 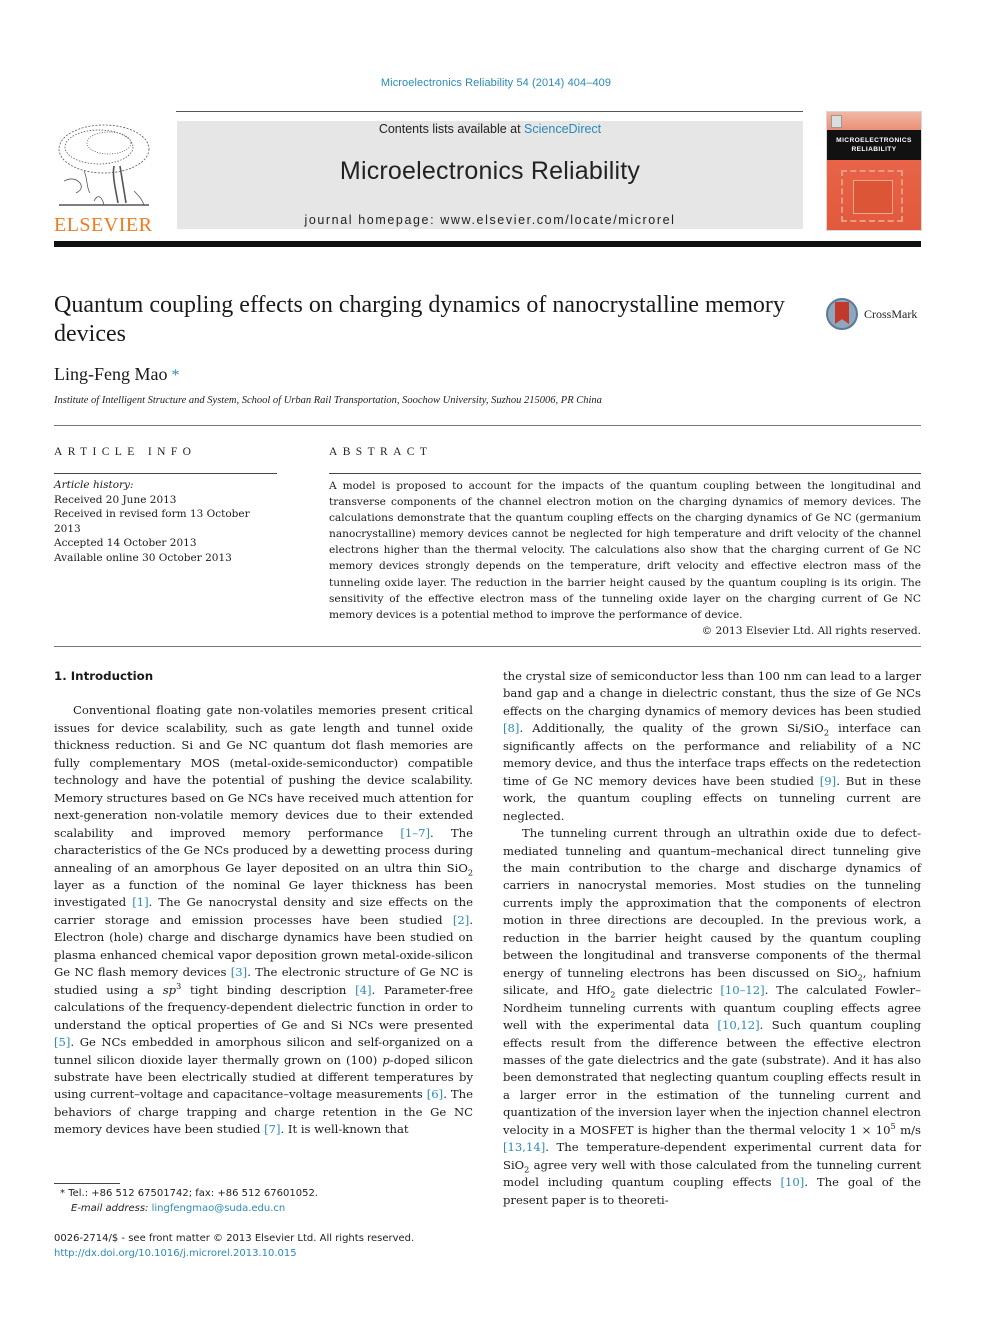 What do you see at coordinates (62, 1193) in the screenshot?
I see `footnote-mark: *` at bounding box center [62, 1193].